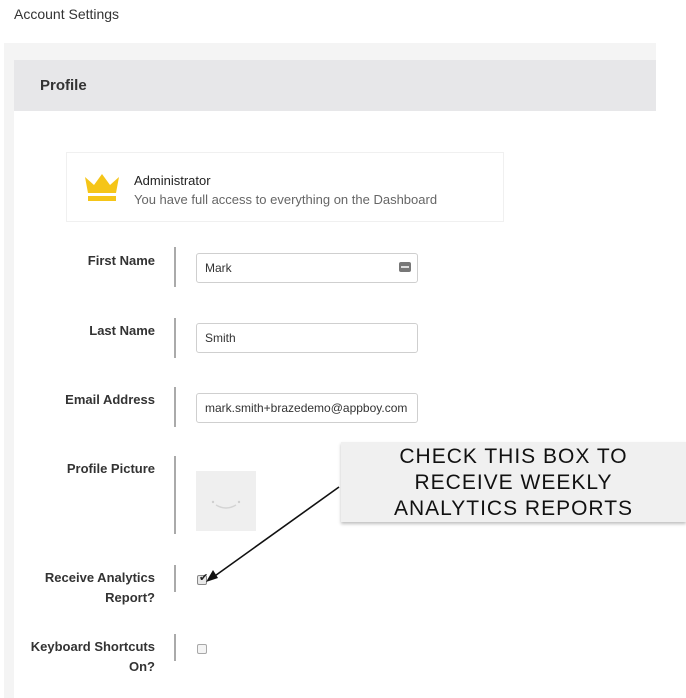 Image resolution: width=686 pixels, height=698 pixels. What do you see at coordinates (307, 268) in the screenshot?
I see `first-name-input: Mark` at bounding box center [307, 268].